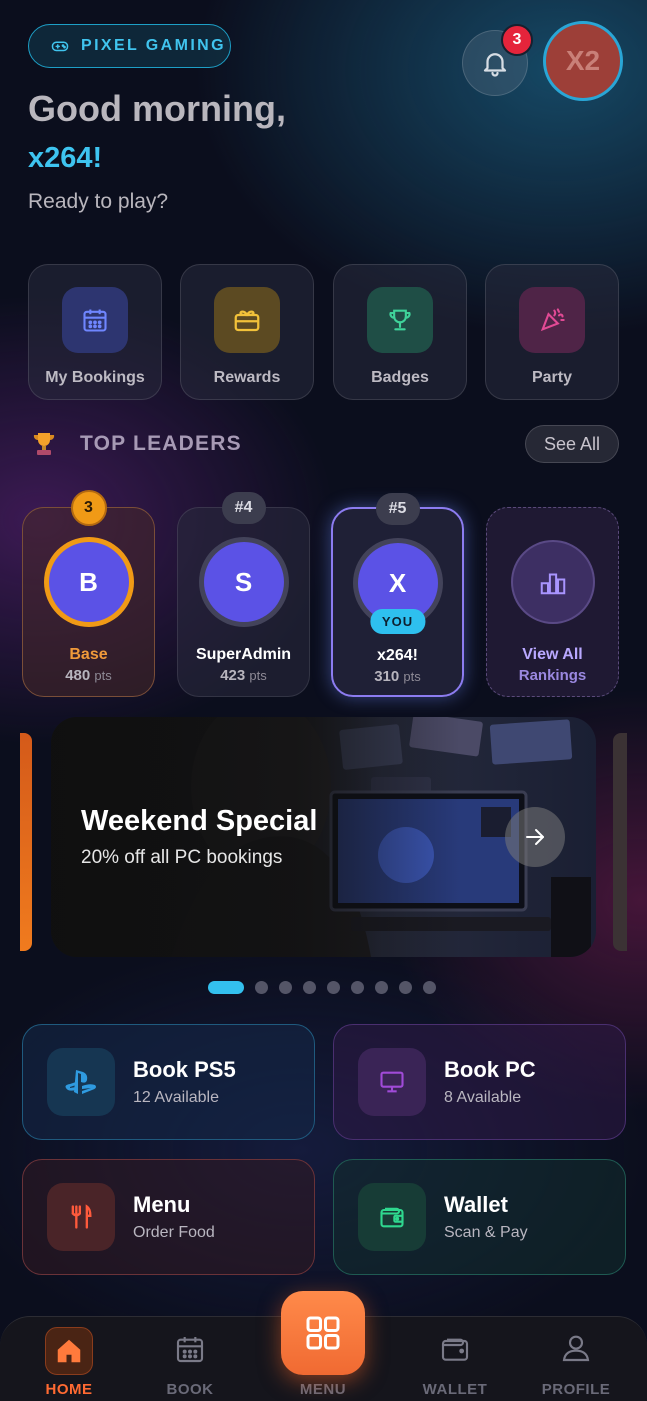  Describe the element at coordinates (88, 508) in the screenshot. I see `rank-badge: 3` at that location.